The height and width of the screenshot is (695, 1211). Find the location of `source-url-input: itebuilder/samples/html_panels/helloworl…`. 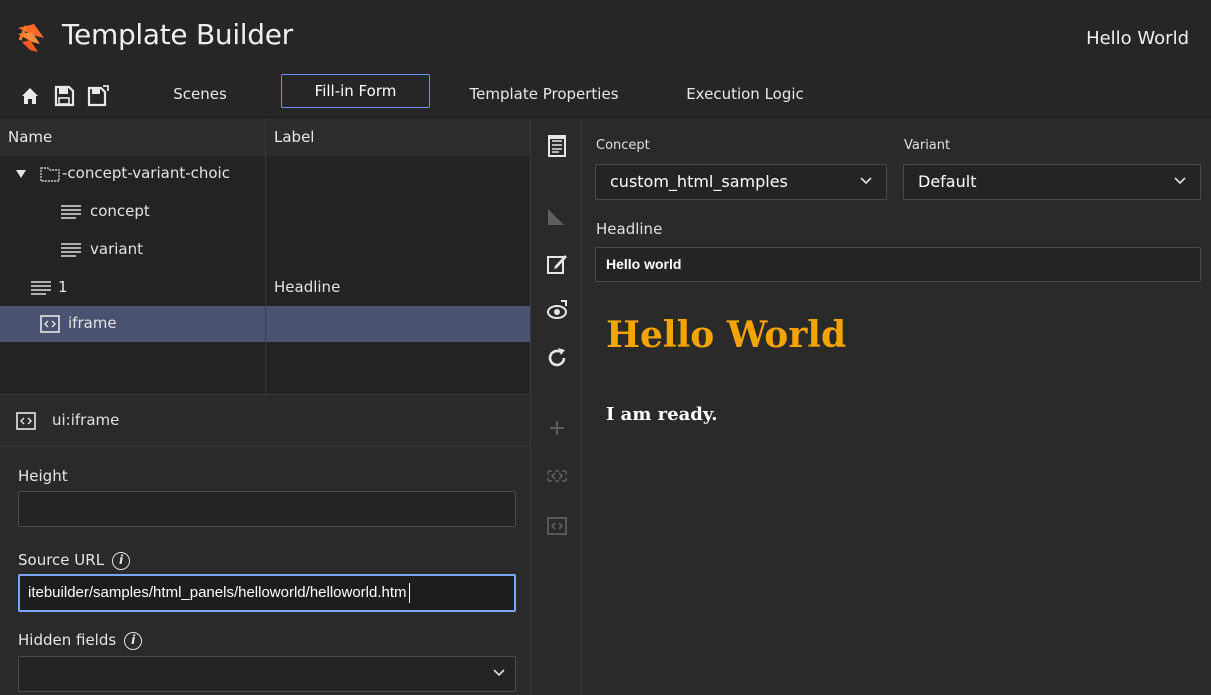

source-url-input: itebuilder/samples/html_panels/helloworl… is located at coordinates (267, 593).